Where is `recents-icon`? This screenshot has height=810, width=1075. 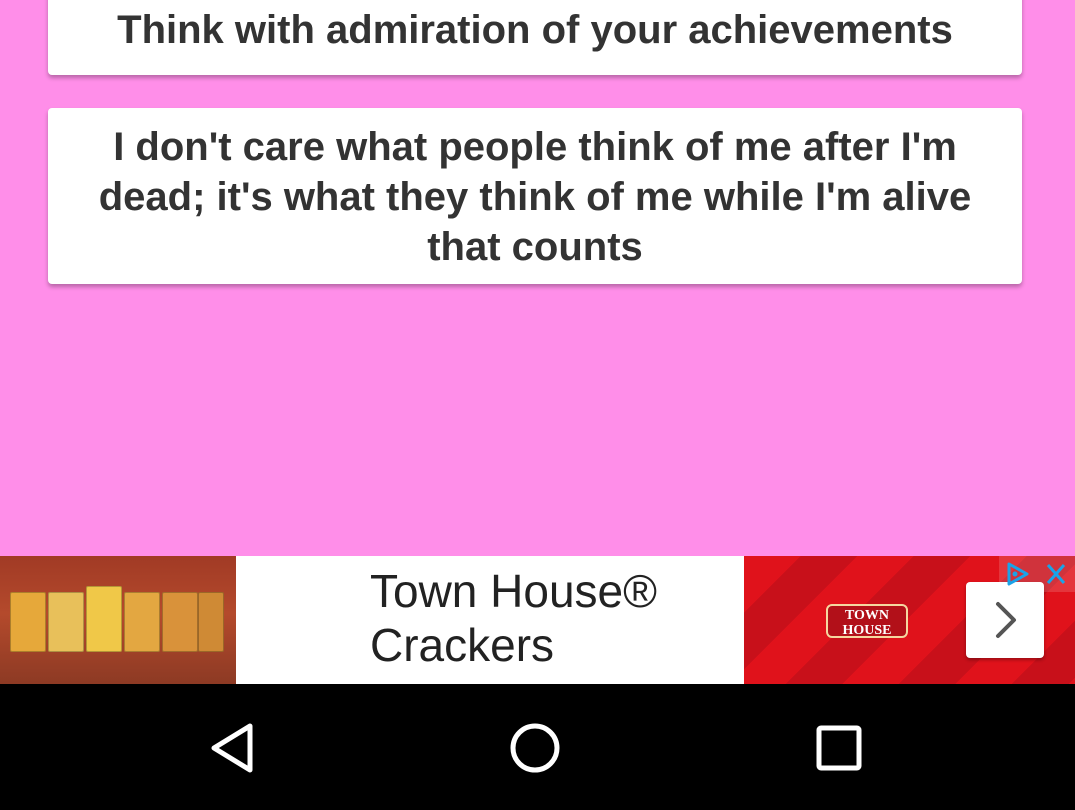 recents-icon is located at coordinates (839, 748).